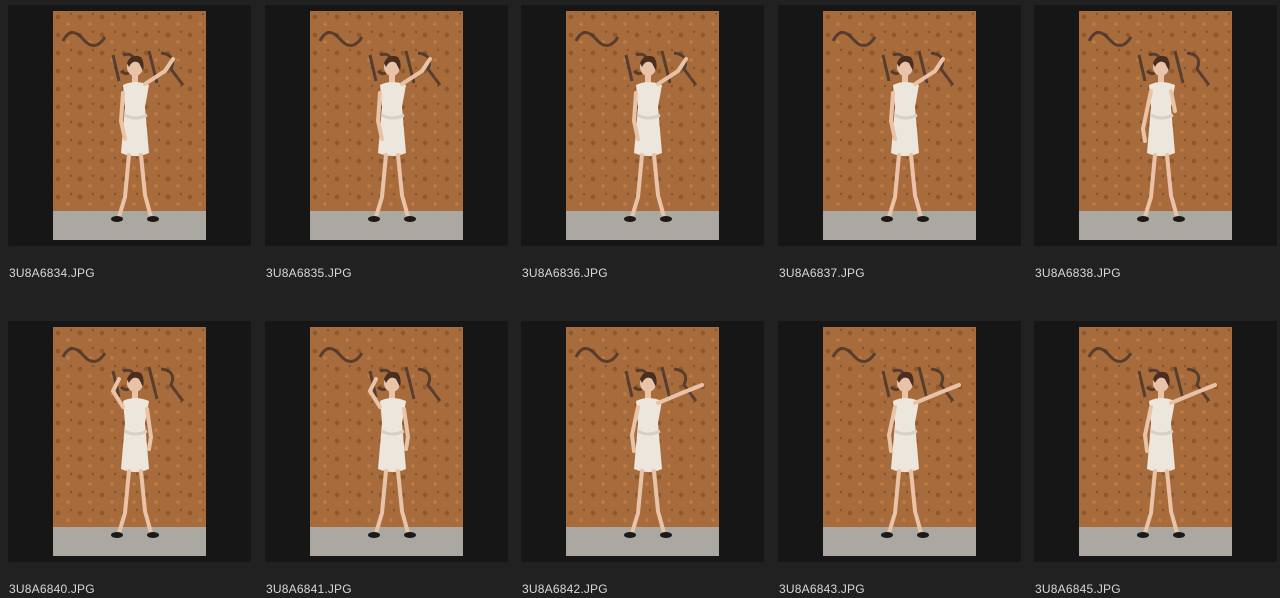  I want to click on thumbnail-filename: 3U8A6836.JPG, so click(565, 273).